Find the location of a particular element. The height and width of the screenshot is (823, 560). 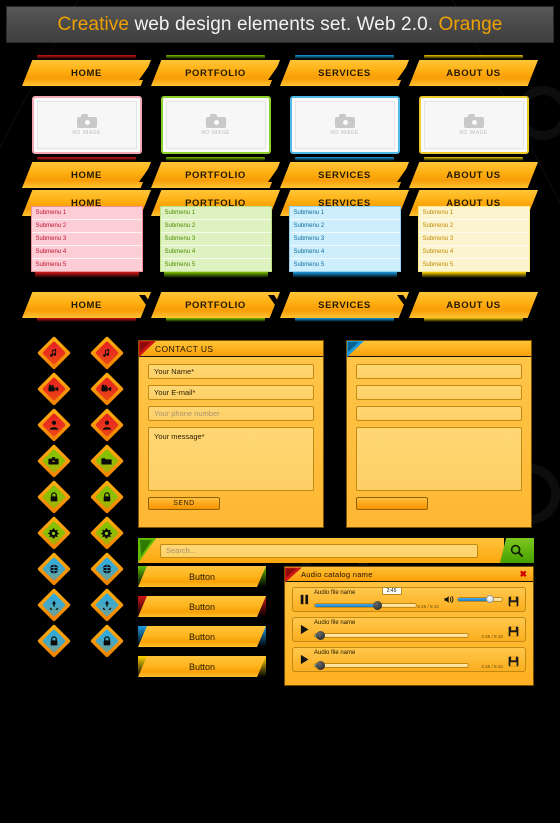

navbar-second: HOME PORTFOLIO SERVICES ABOUT US is located at coordinates (280, 172).